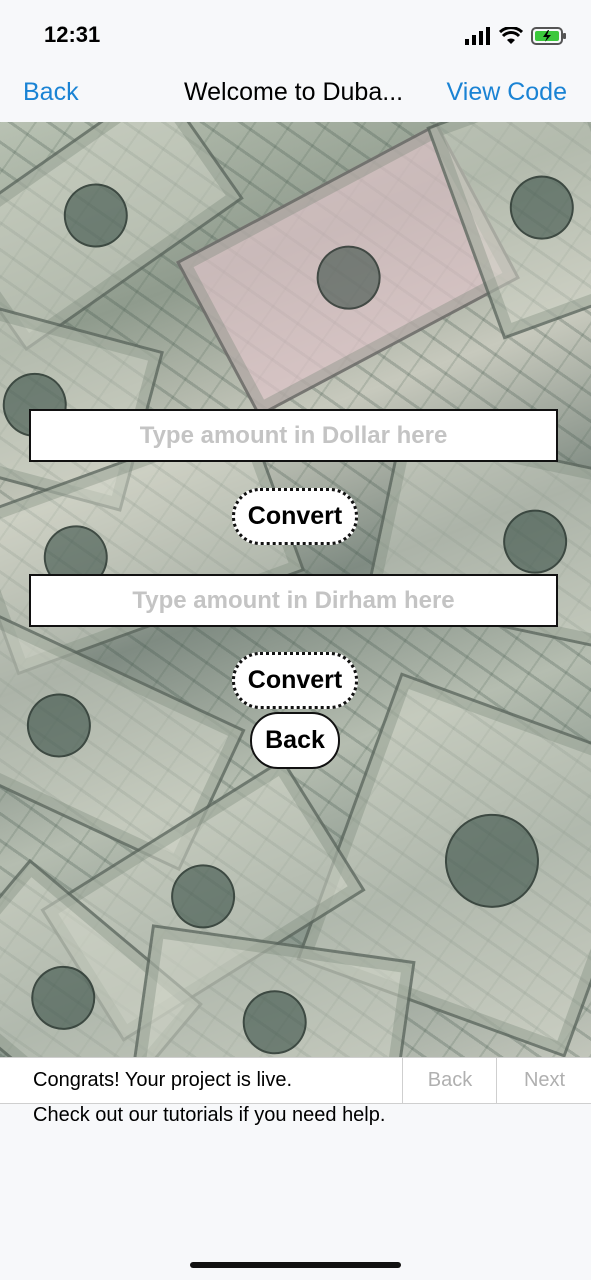  I want to click on live-message: Congrats! Your project is live., so click(163, 1080).